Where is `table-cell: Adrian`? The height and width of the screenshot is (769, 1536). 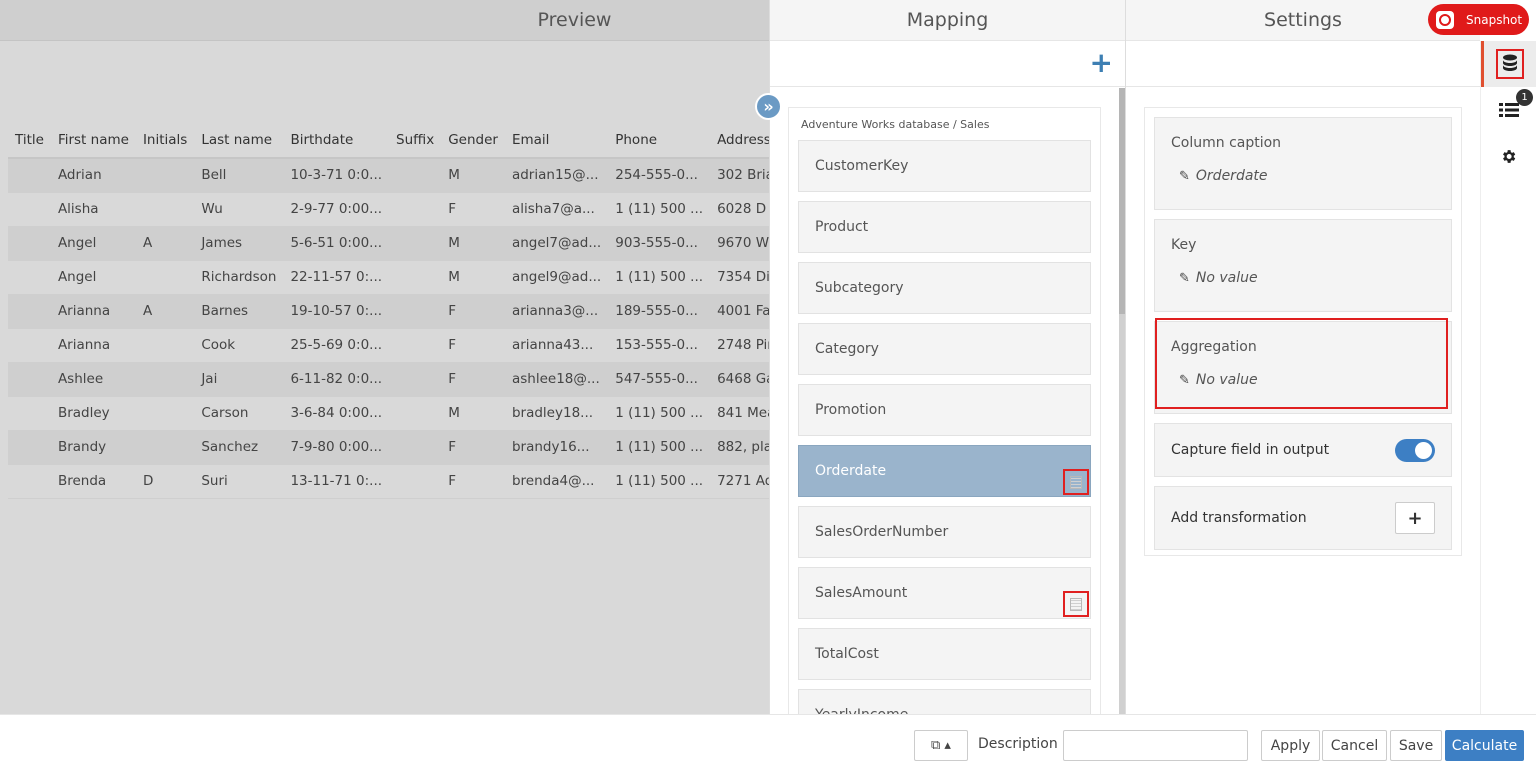 table-cell: Adrian is located at coordinates (93, 175).